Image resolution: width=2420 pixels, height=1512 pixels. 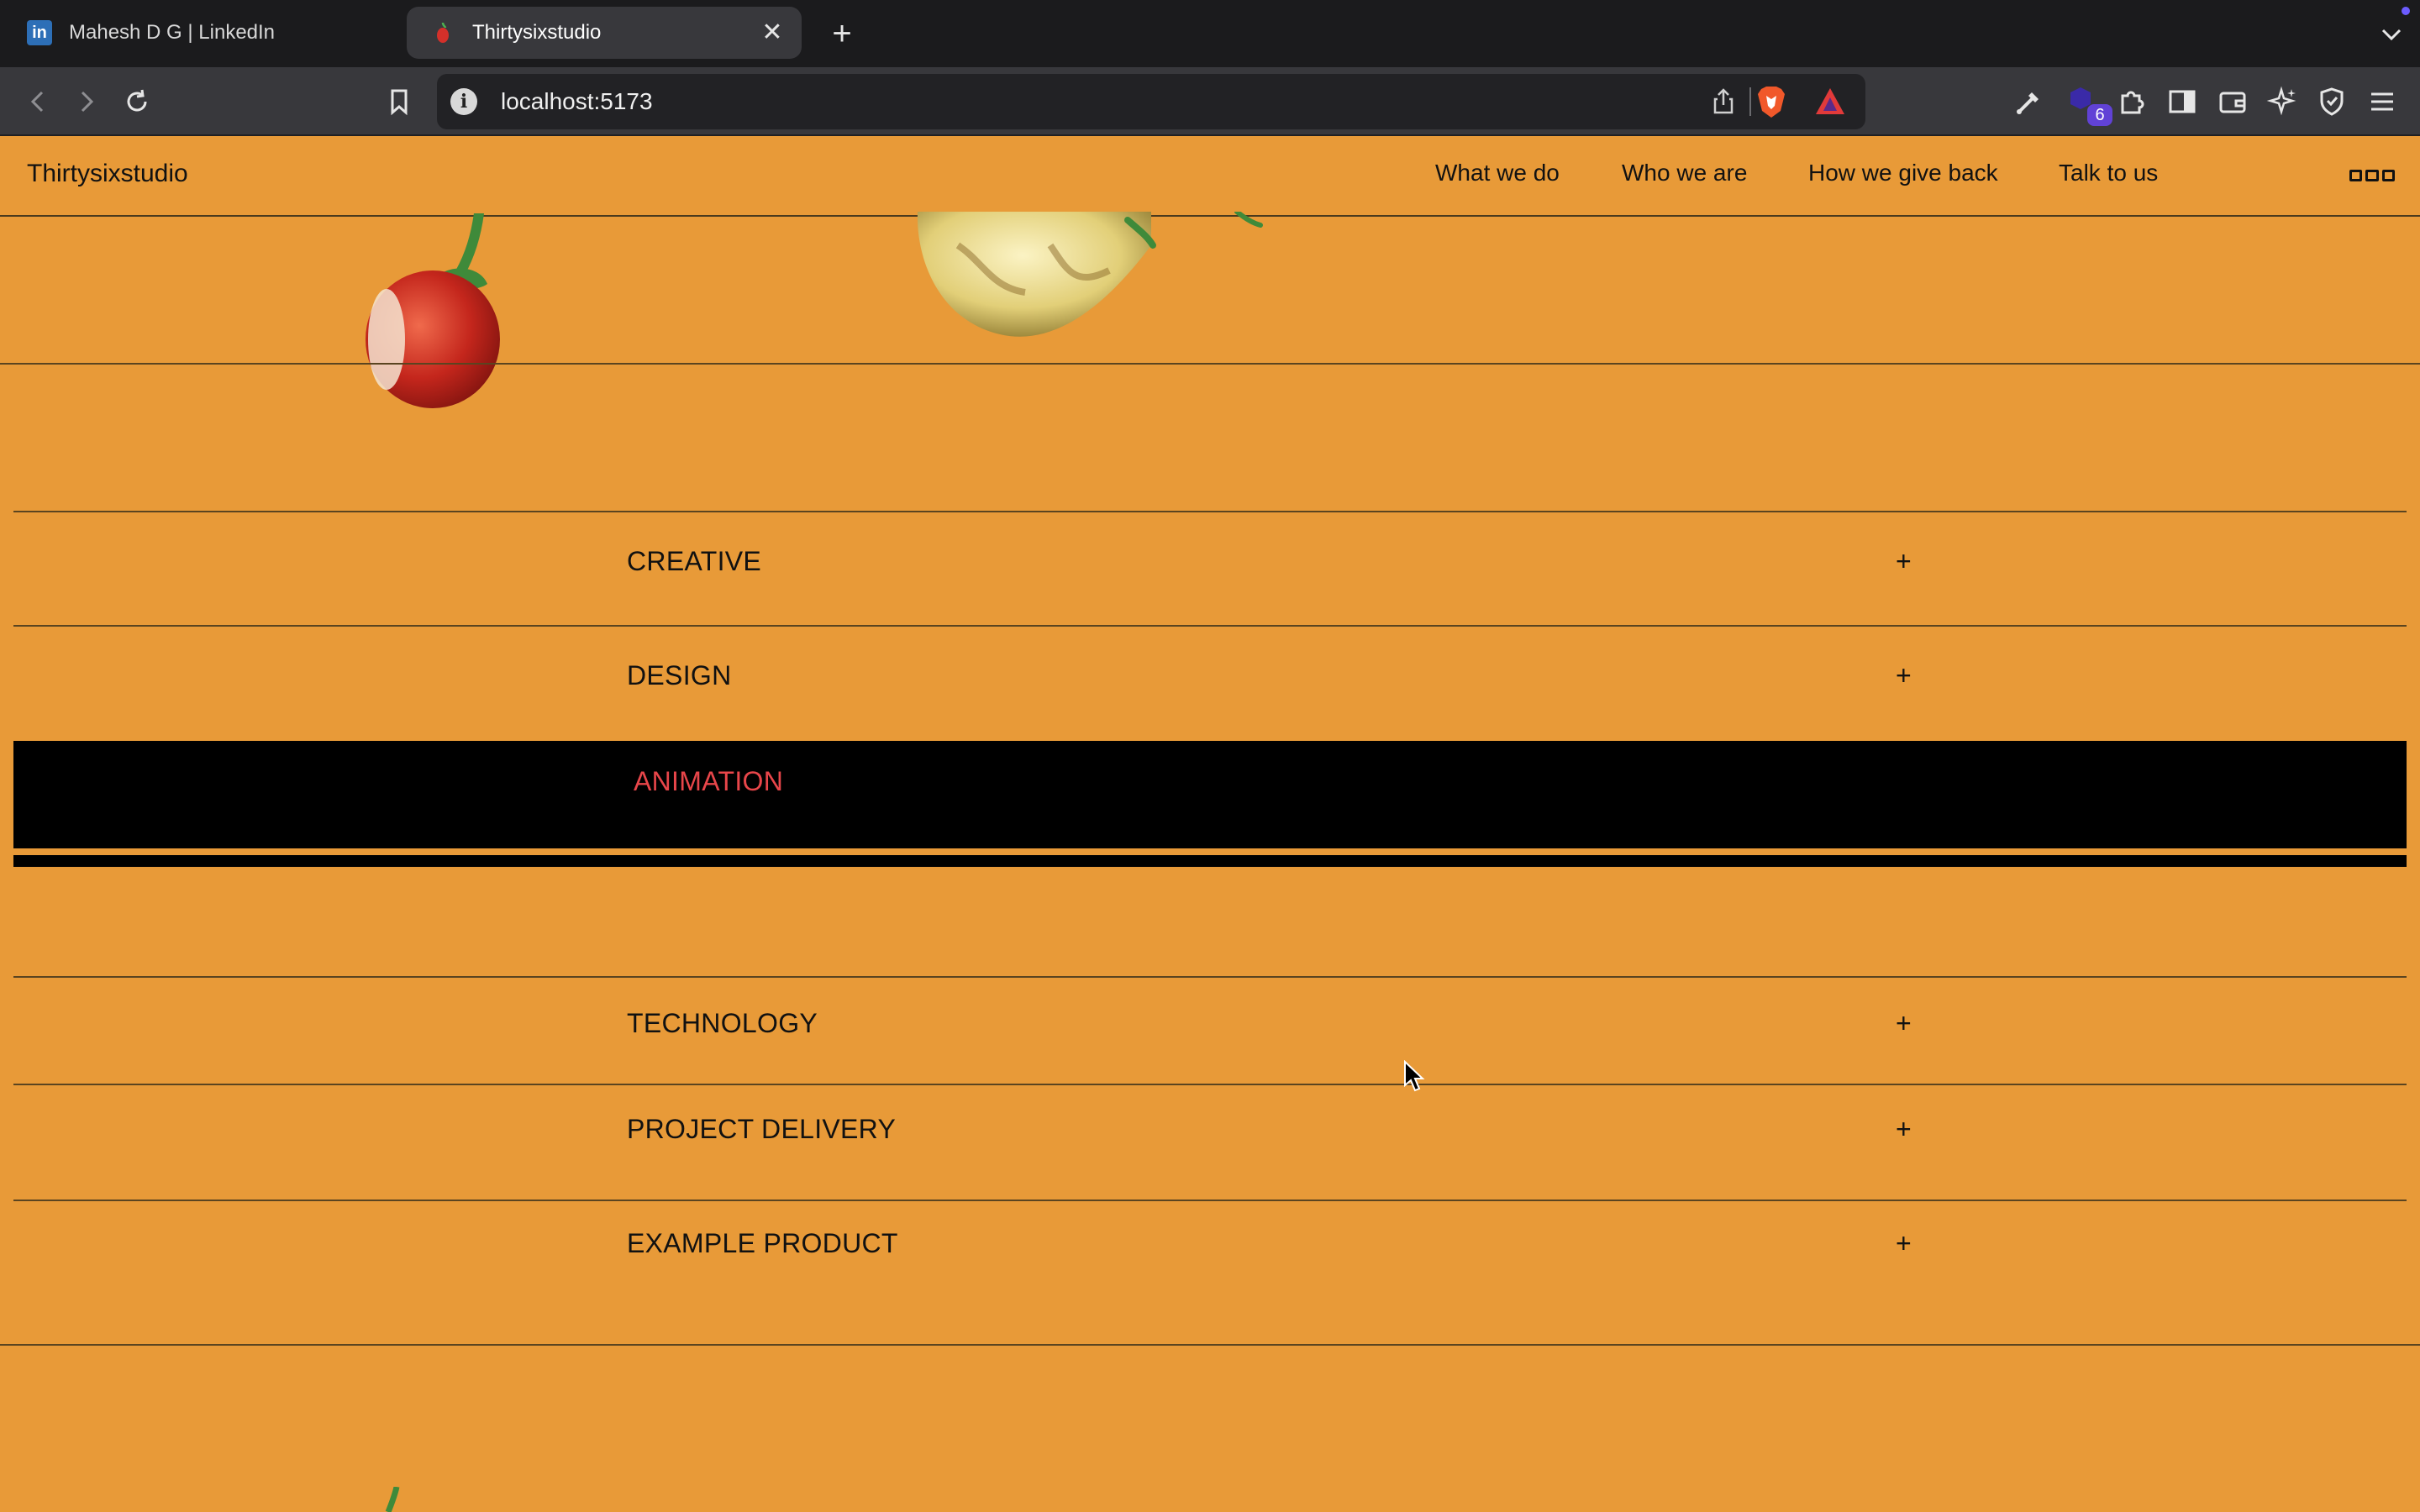 What do you see at coordinates (1210, 861) in the screenshot?
I see `accordion-active-divider` at bounding box center [1210, 861].